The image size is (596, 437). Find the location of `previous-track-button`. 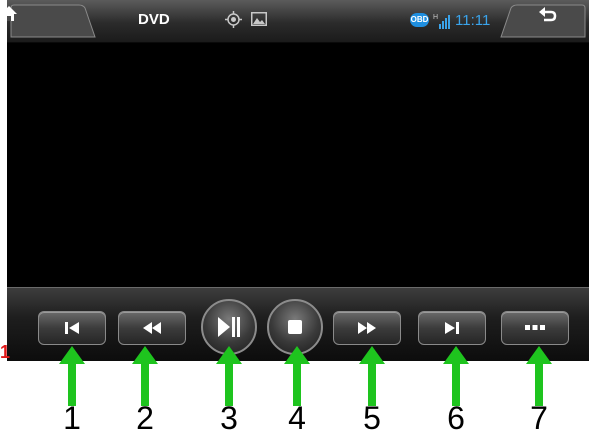

previous-track-button is located at coordinates (72, 328).